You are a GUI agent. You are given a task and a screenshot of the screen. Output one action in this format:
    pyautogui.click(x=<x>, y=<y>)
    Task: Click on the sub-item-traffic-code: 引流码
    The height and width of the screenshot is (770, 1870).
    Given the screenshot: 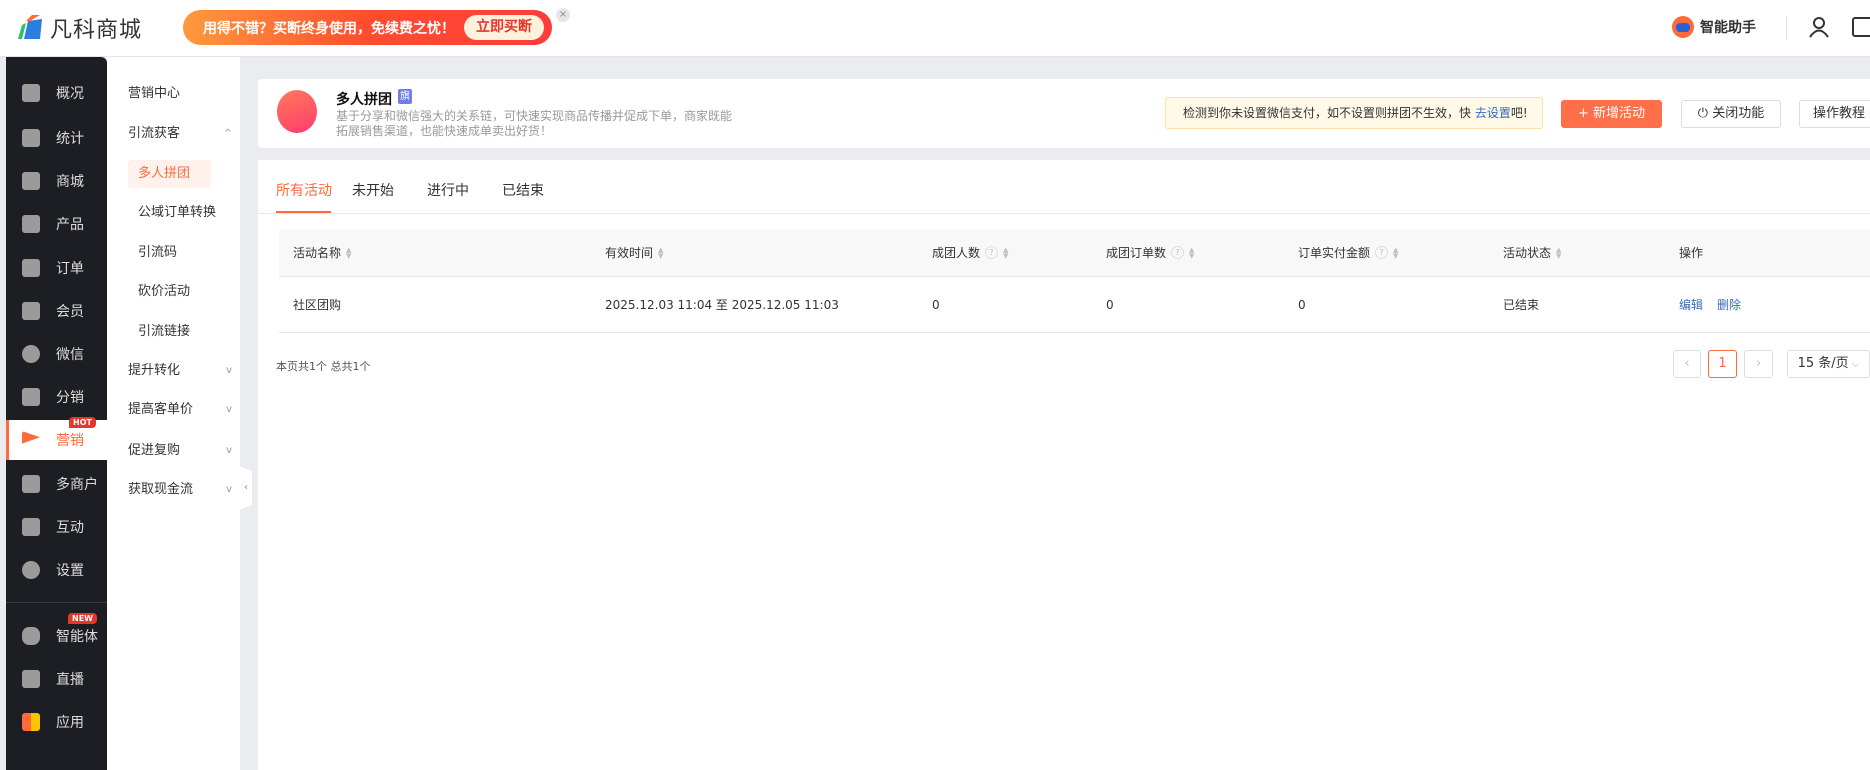 What is the action you would take?
    pyautogui.click(x=180, y=253)
    